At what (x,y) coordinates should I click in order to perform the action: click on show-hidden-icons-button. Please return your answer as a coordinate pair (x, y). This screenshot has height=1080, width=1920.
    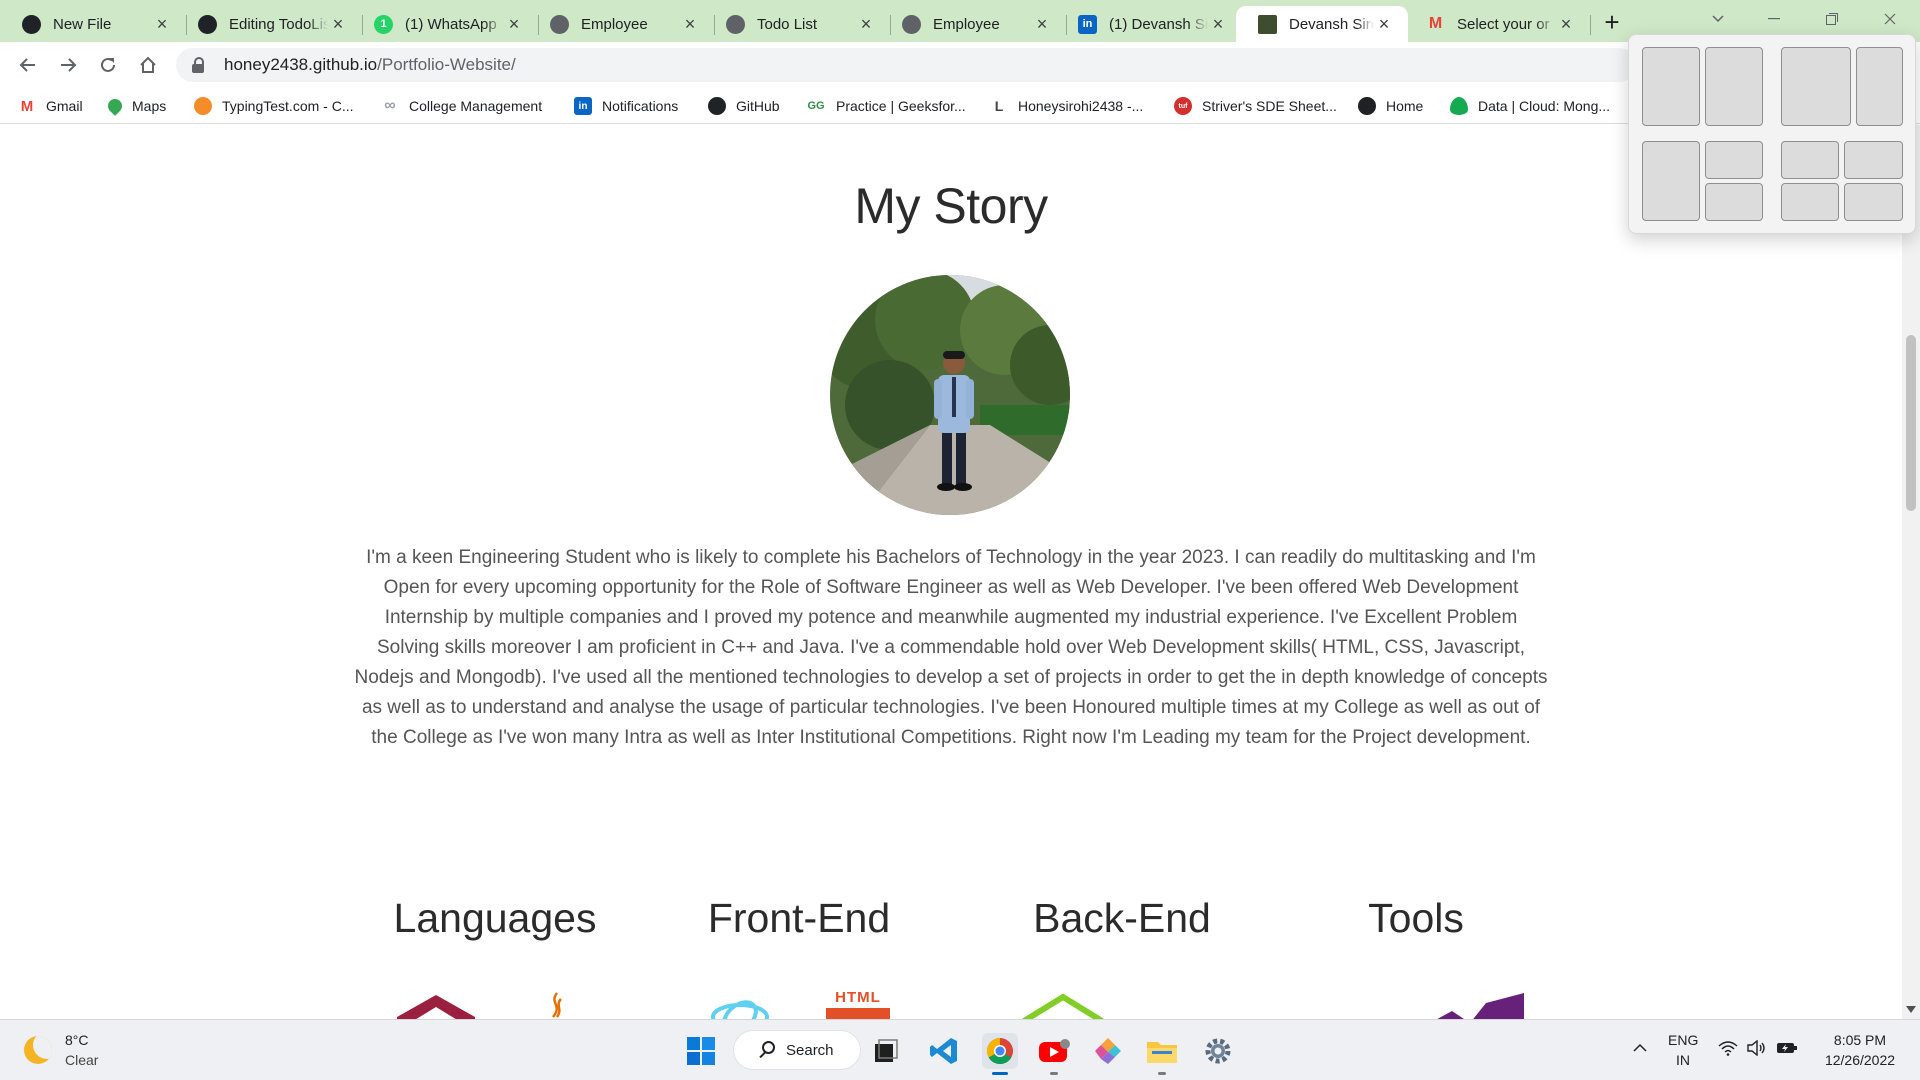
    Looking at the image, I should click on (1640, 1048).